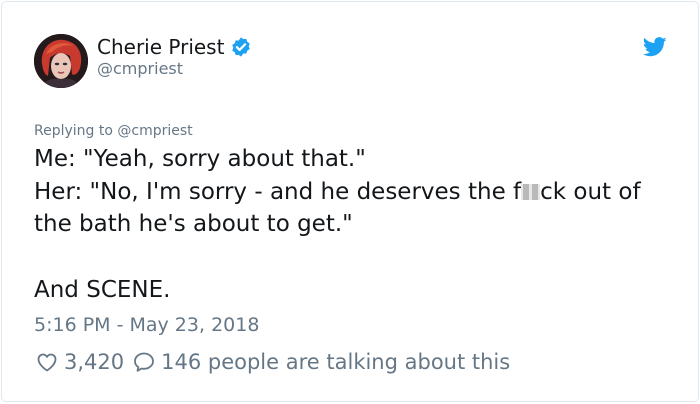 This screenshot has height=404, width=700. What do you see at coordinates (590, 191) in the screenshot?
I see `tweet-line-2-end: ck out of` at bounding box center [590, 191].